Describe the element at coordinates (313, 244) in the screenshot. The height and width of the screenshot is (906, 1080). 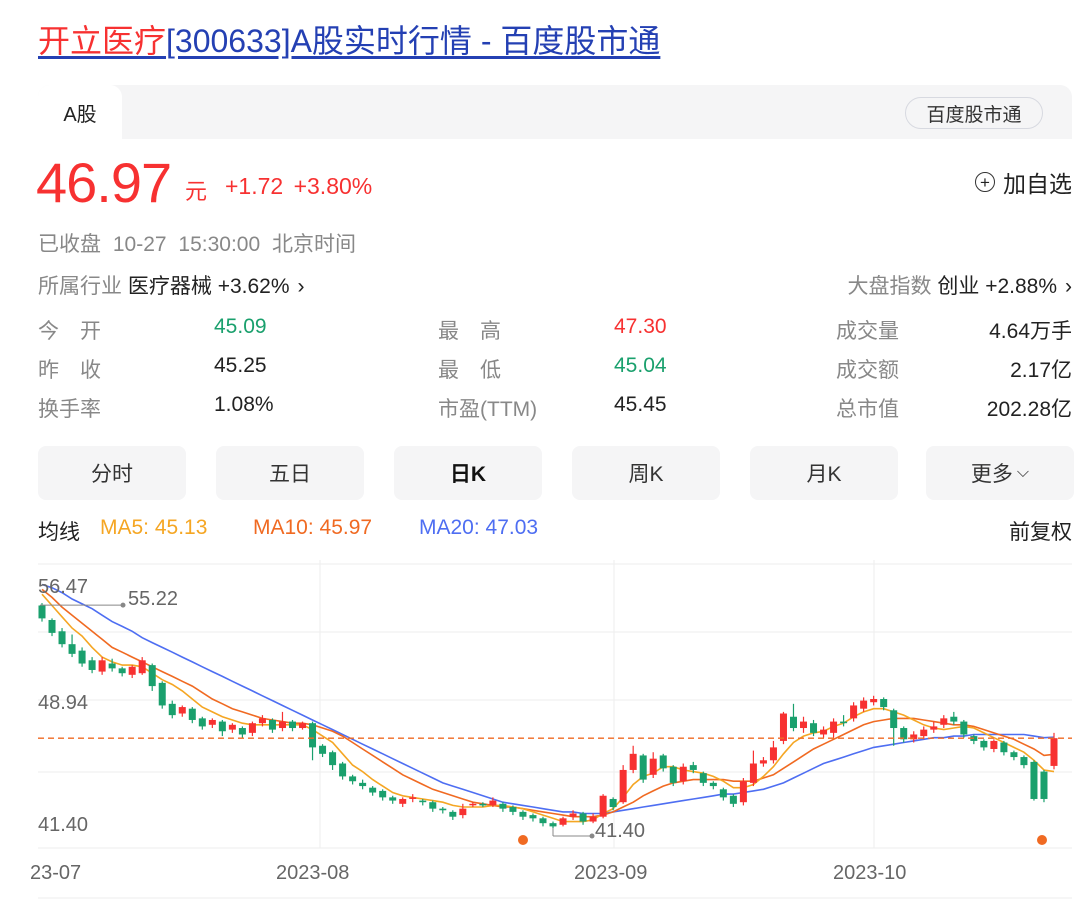
I see `status-timezone: 北京时间` at that location.